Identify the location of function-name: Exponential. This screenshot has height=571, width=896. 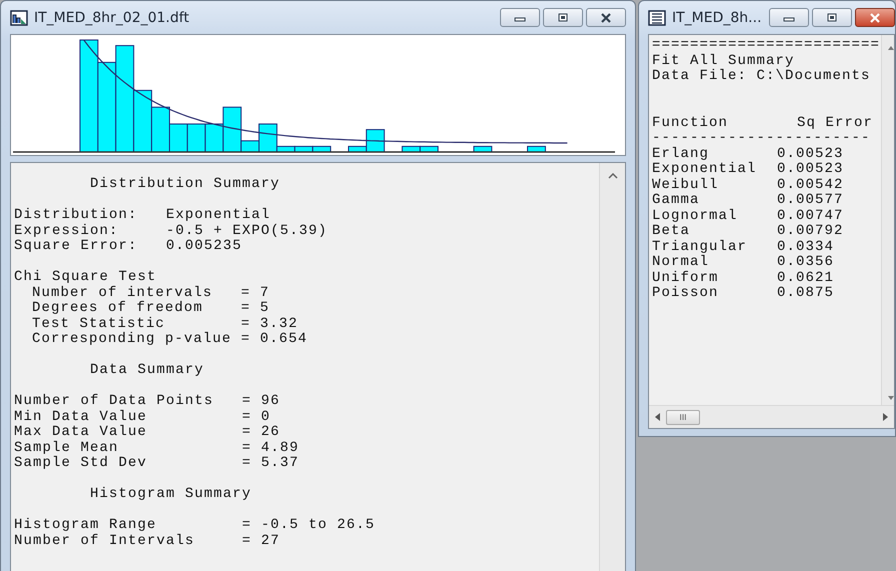
(705, 170).